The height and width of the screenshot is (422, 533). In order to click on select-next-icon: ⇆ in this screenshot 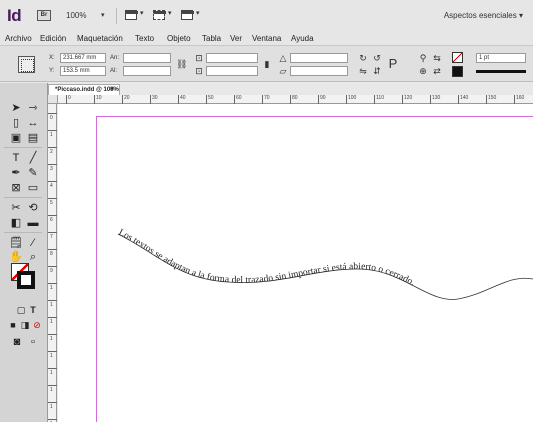, I will do `click(437, 58)`.